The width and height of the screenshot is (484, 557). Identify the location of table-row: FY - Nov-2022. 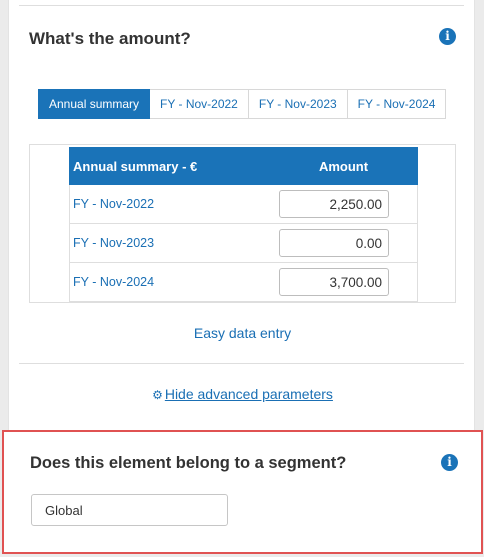
(243, 204).